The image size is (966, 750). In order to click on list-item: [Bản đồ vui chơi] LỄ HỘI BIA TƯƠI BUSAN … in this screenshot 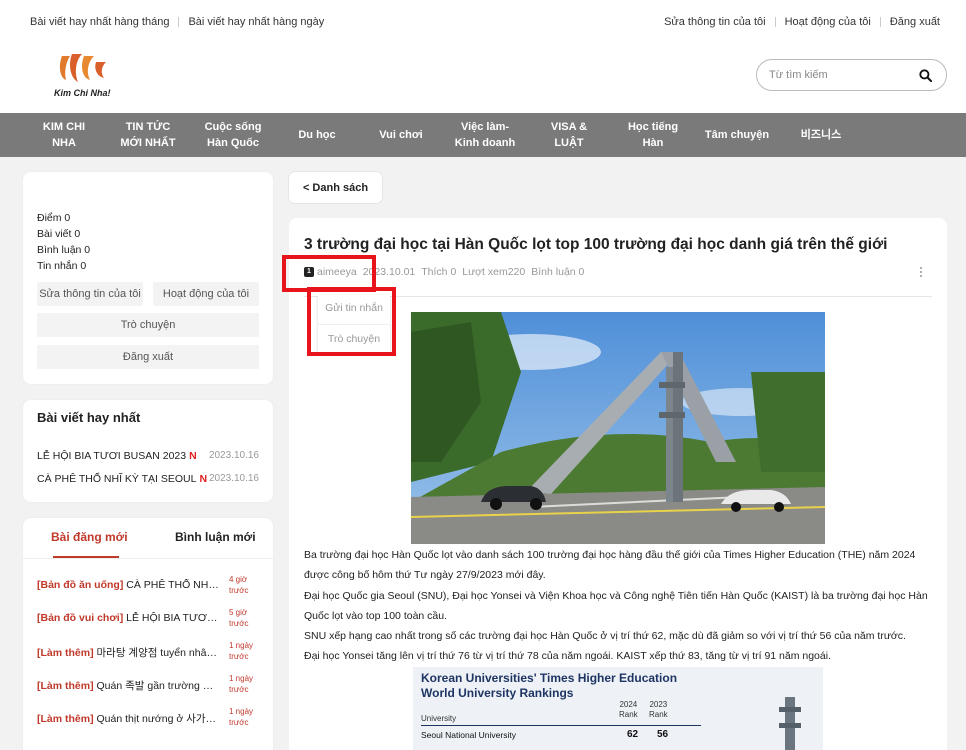, I will do `click(151, 619)`.